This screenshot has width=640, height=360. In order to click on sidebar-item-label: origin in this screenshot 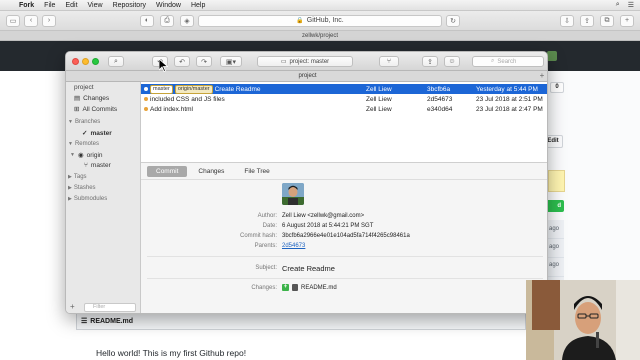, I will do `click(94, 155)`.